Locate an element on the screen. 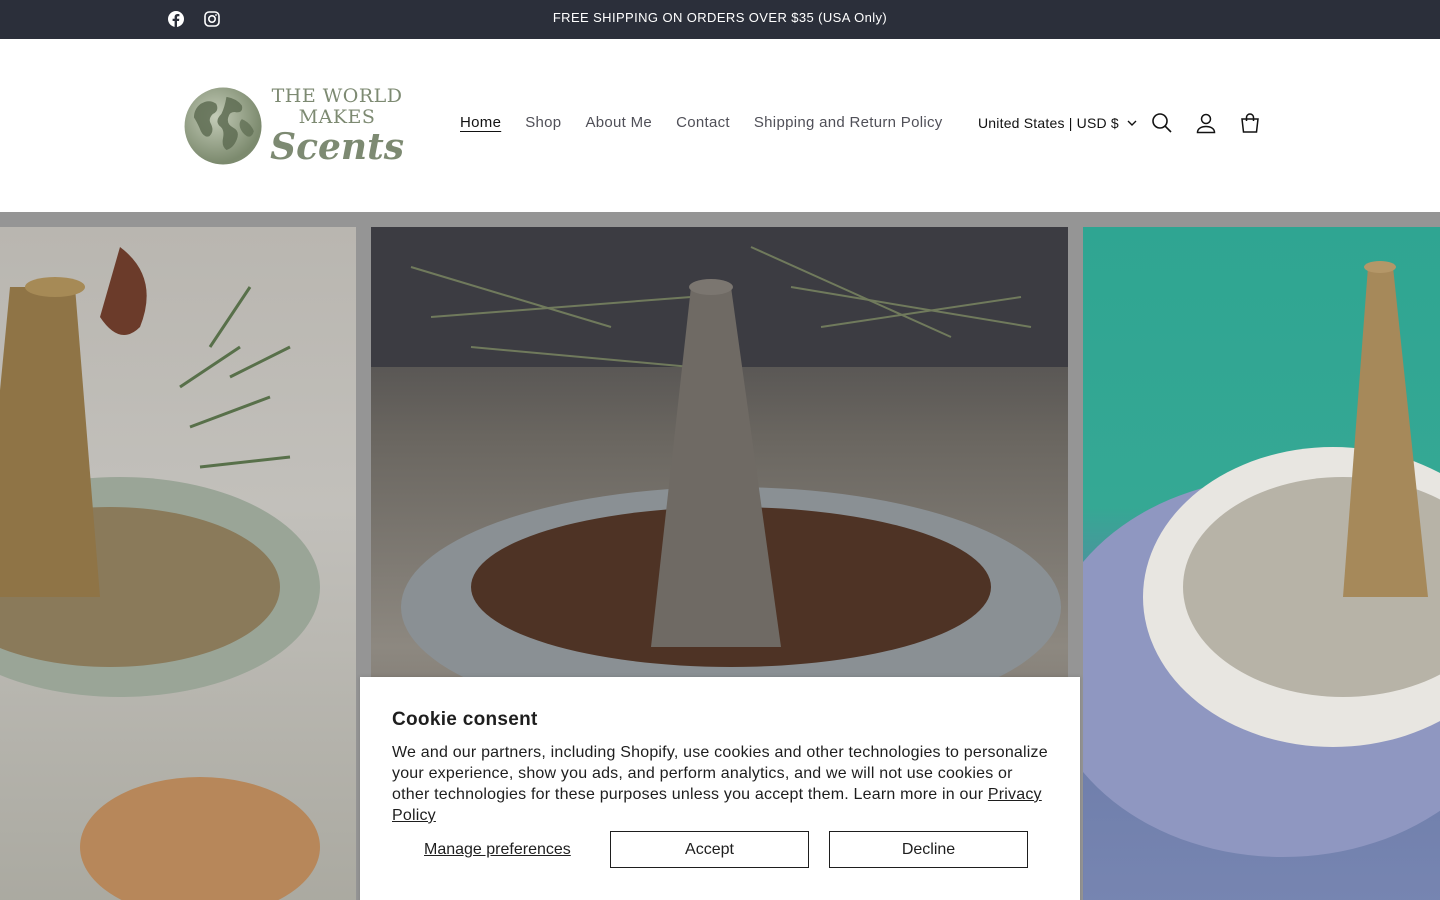 Image resolution: width=1440 pixels, height=900 pixels. manage-preferences-button: Manage preferences is located at coordinates (497, 850).